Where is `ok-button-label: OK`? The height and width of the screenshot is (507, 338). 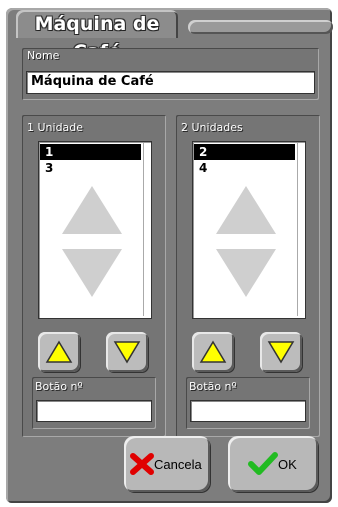 ok-button-label: OK is located at coordinates (287, 464).